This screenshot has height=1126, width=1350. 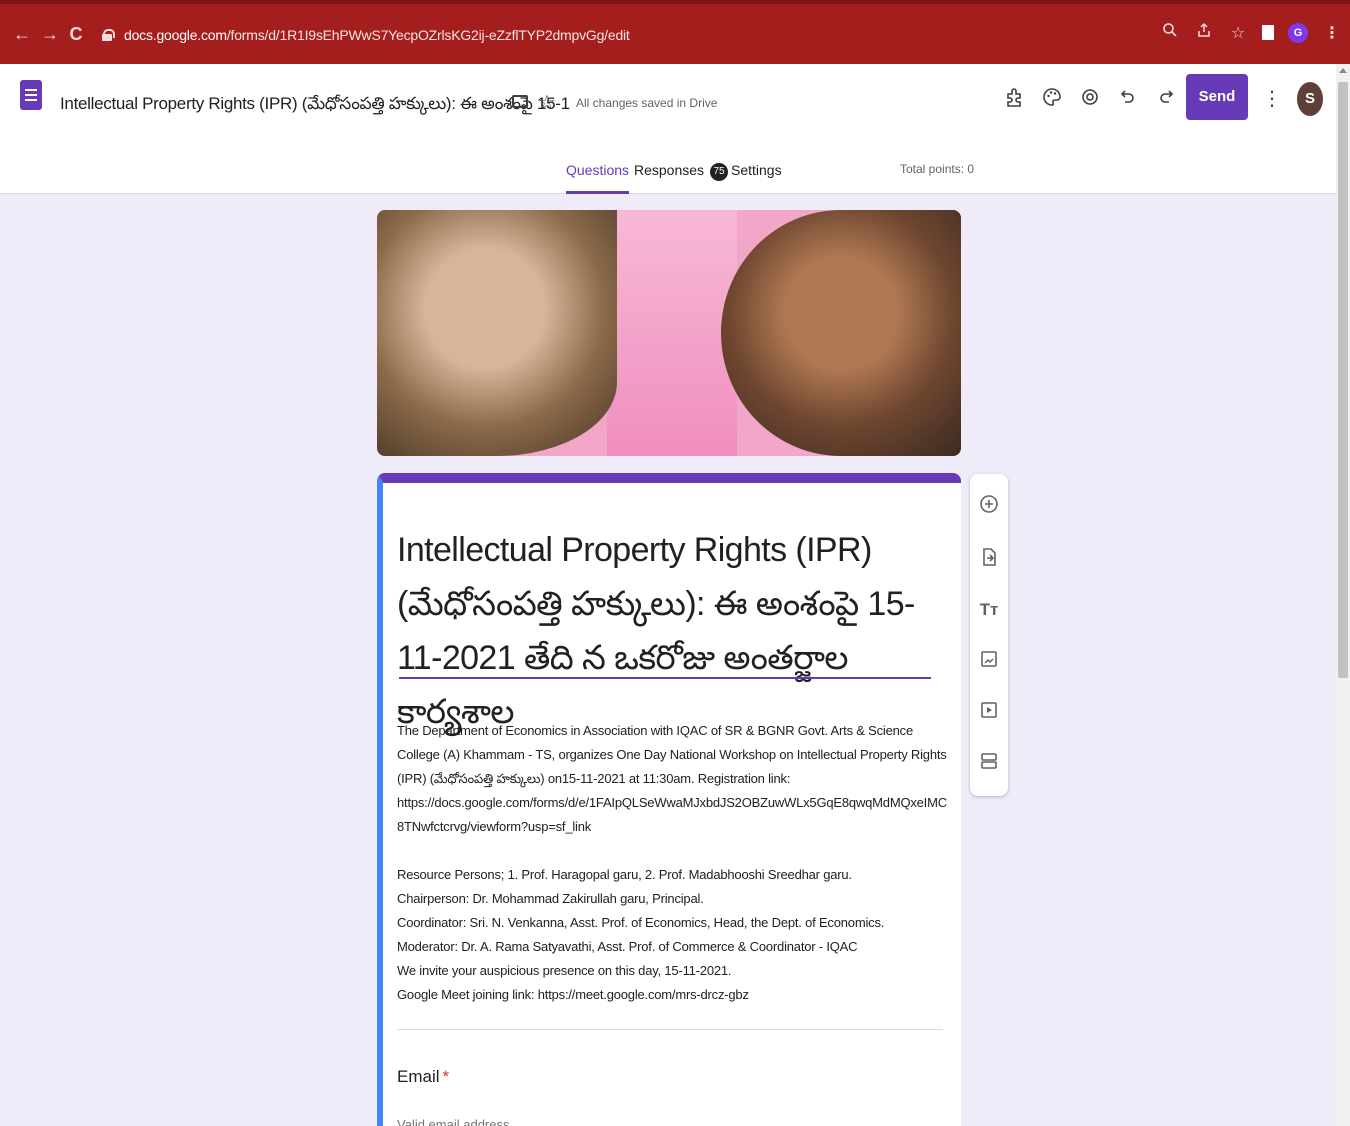 I want to click on browser-profile-avatar: G, so click(x=1298, y=32).